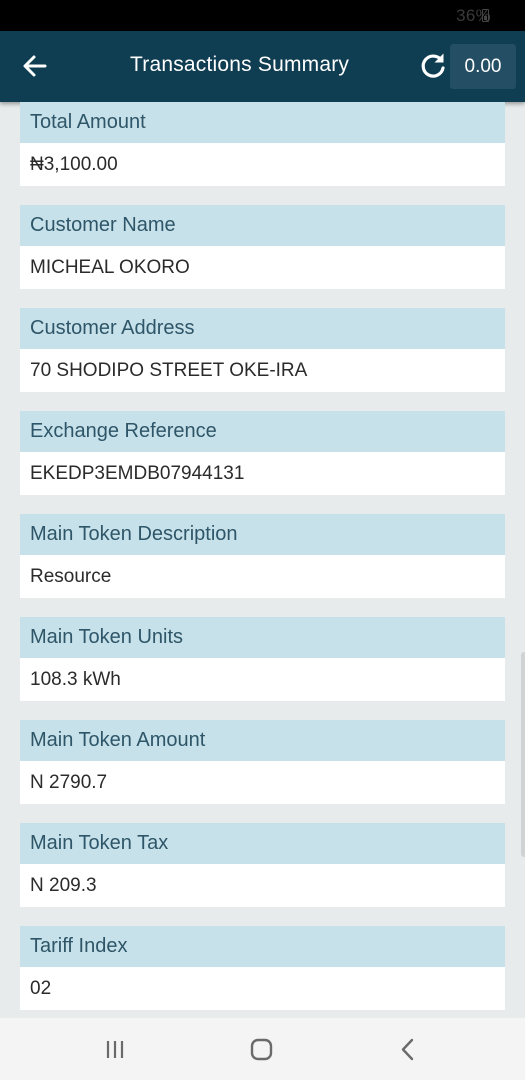 This screenshot has height=1080, width=525. I want to click on system-back-button, so click(408, 1050).